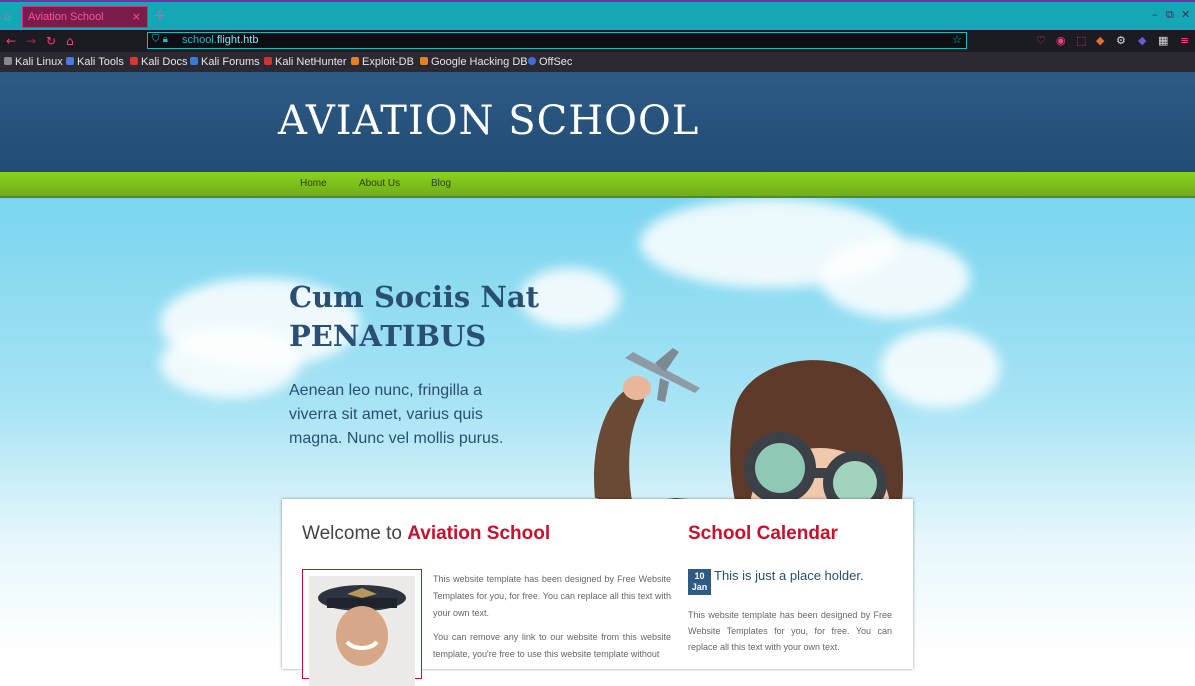 Image resolution: width=1195 pixels, height=686 pixels. What do you see at coordinates (70, 41) in the screenshot?
I see `home-icon: ⌂` at bounding box center [70, 41].